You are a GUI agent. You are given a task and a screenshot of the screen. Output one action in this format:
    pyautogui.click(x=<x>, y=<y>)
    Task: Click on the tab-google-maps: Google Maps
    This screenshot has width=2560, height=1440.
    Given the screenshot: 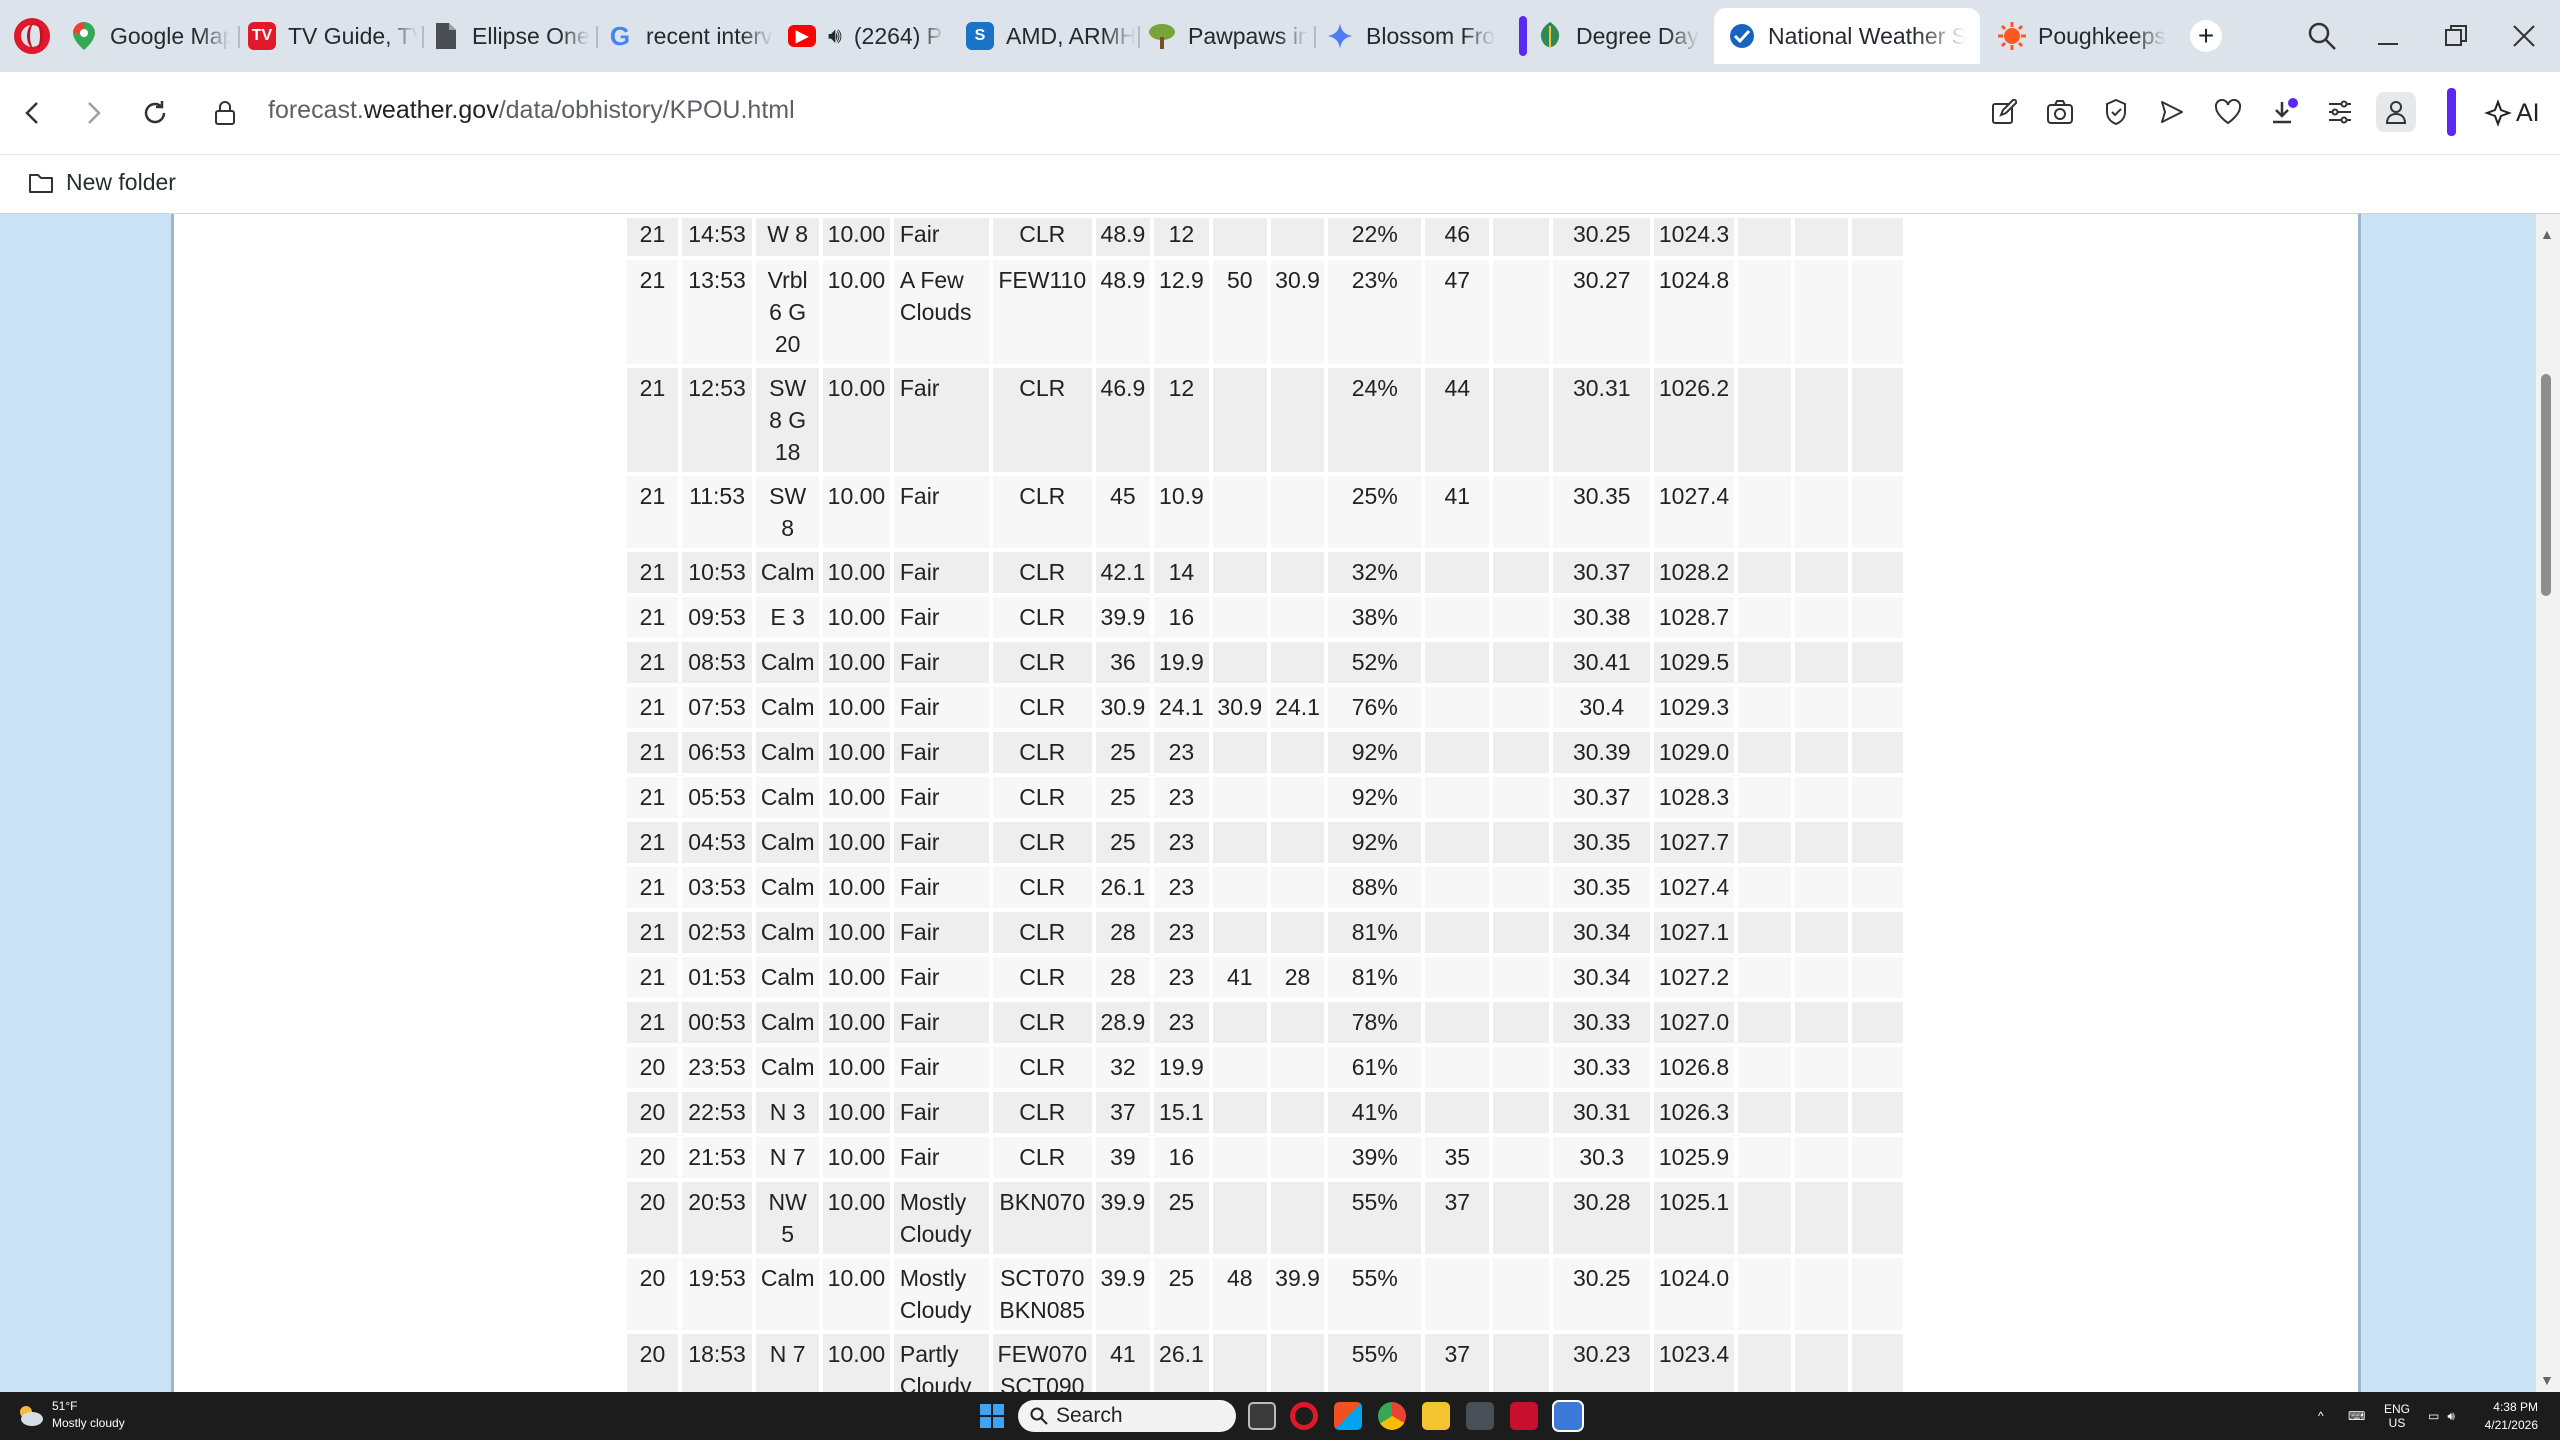 What is the action you would take?
    pyautogui.click(x=150, y=36)
    